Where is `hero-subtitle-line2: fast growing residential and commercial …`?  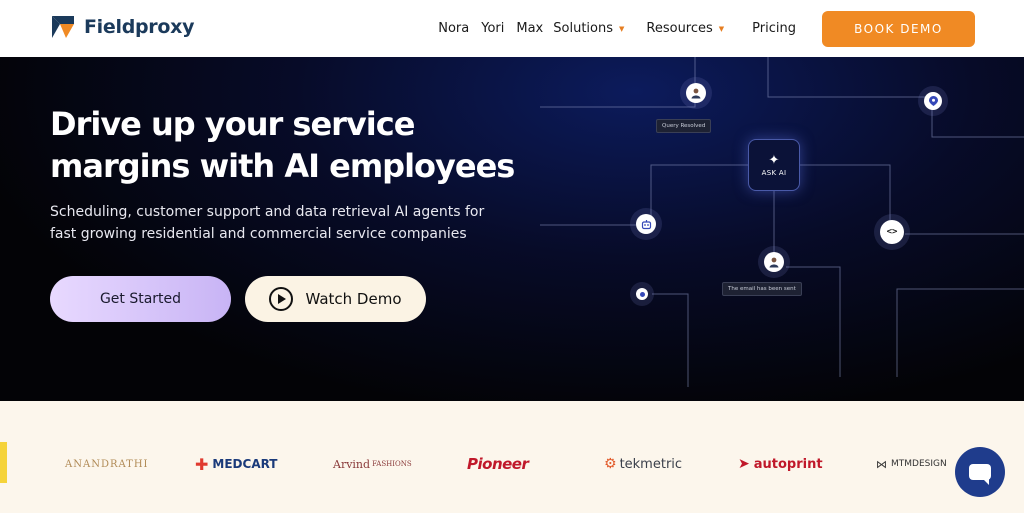
hero-subtitle-line2: fast growing residential and commercial … is located at coordinates (258, 234).